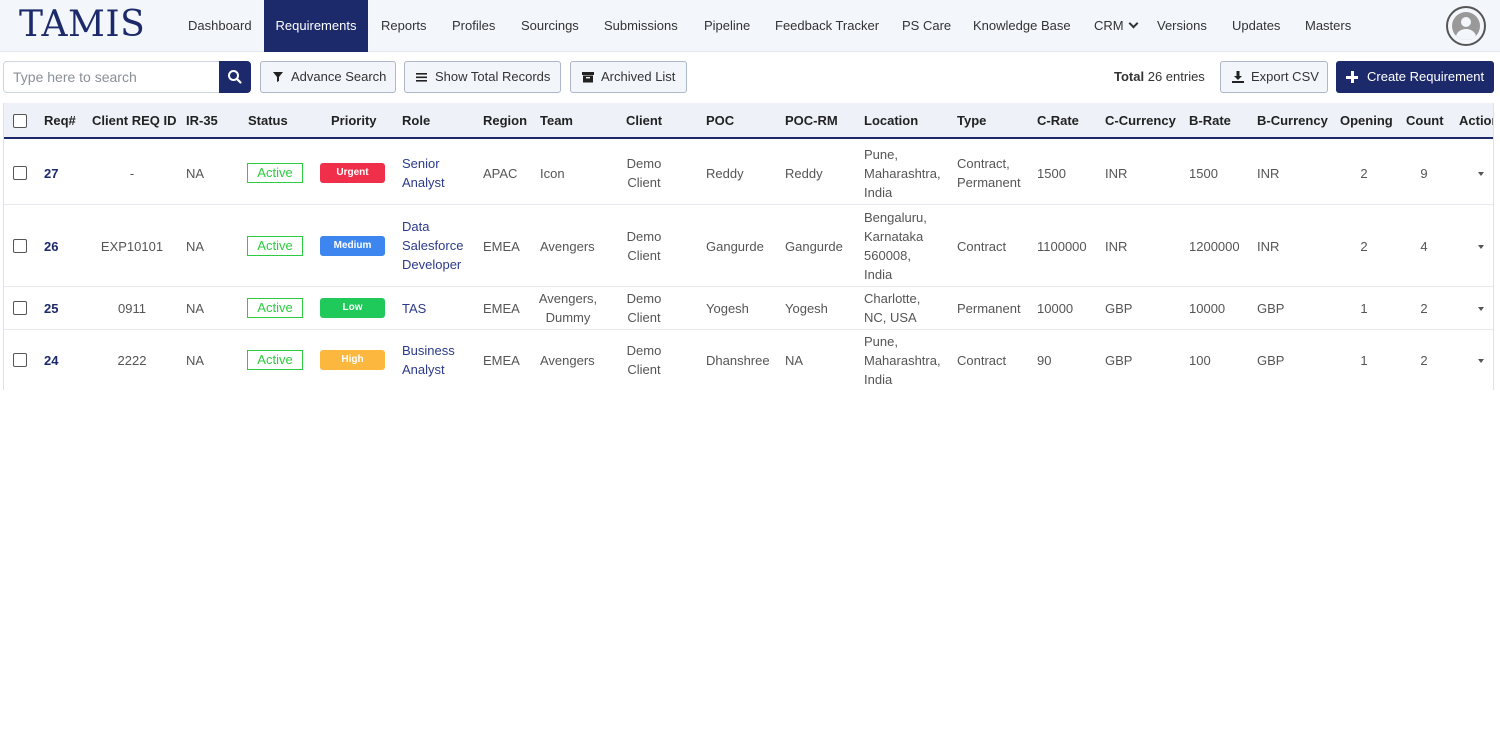 The image size is (1500, 735). I want to click on nav-sourcings: Sourcings, so click(550, 26).